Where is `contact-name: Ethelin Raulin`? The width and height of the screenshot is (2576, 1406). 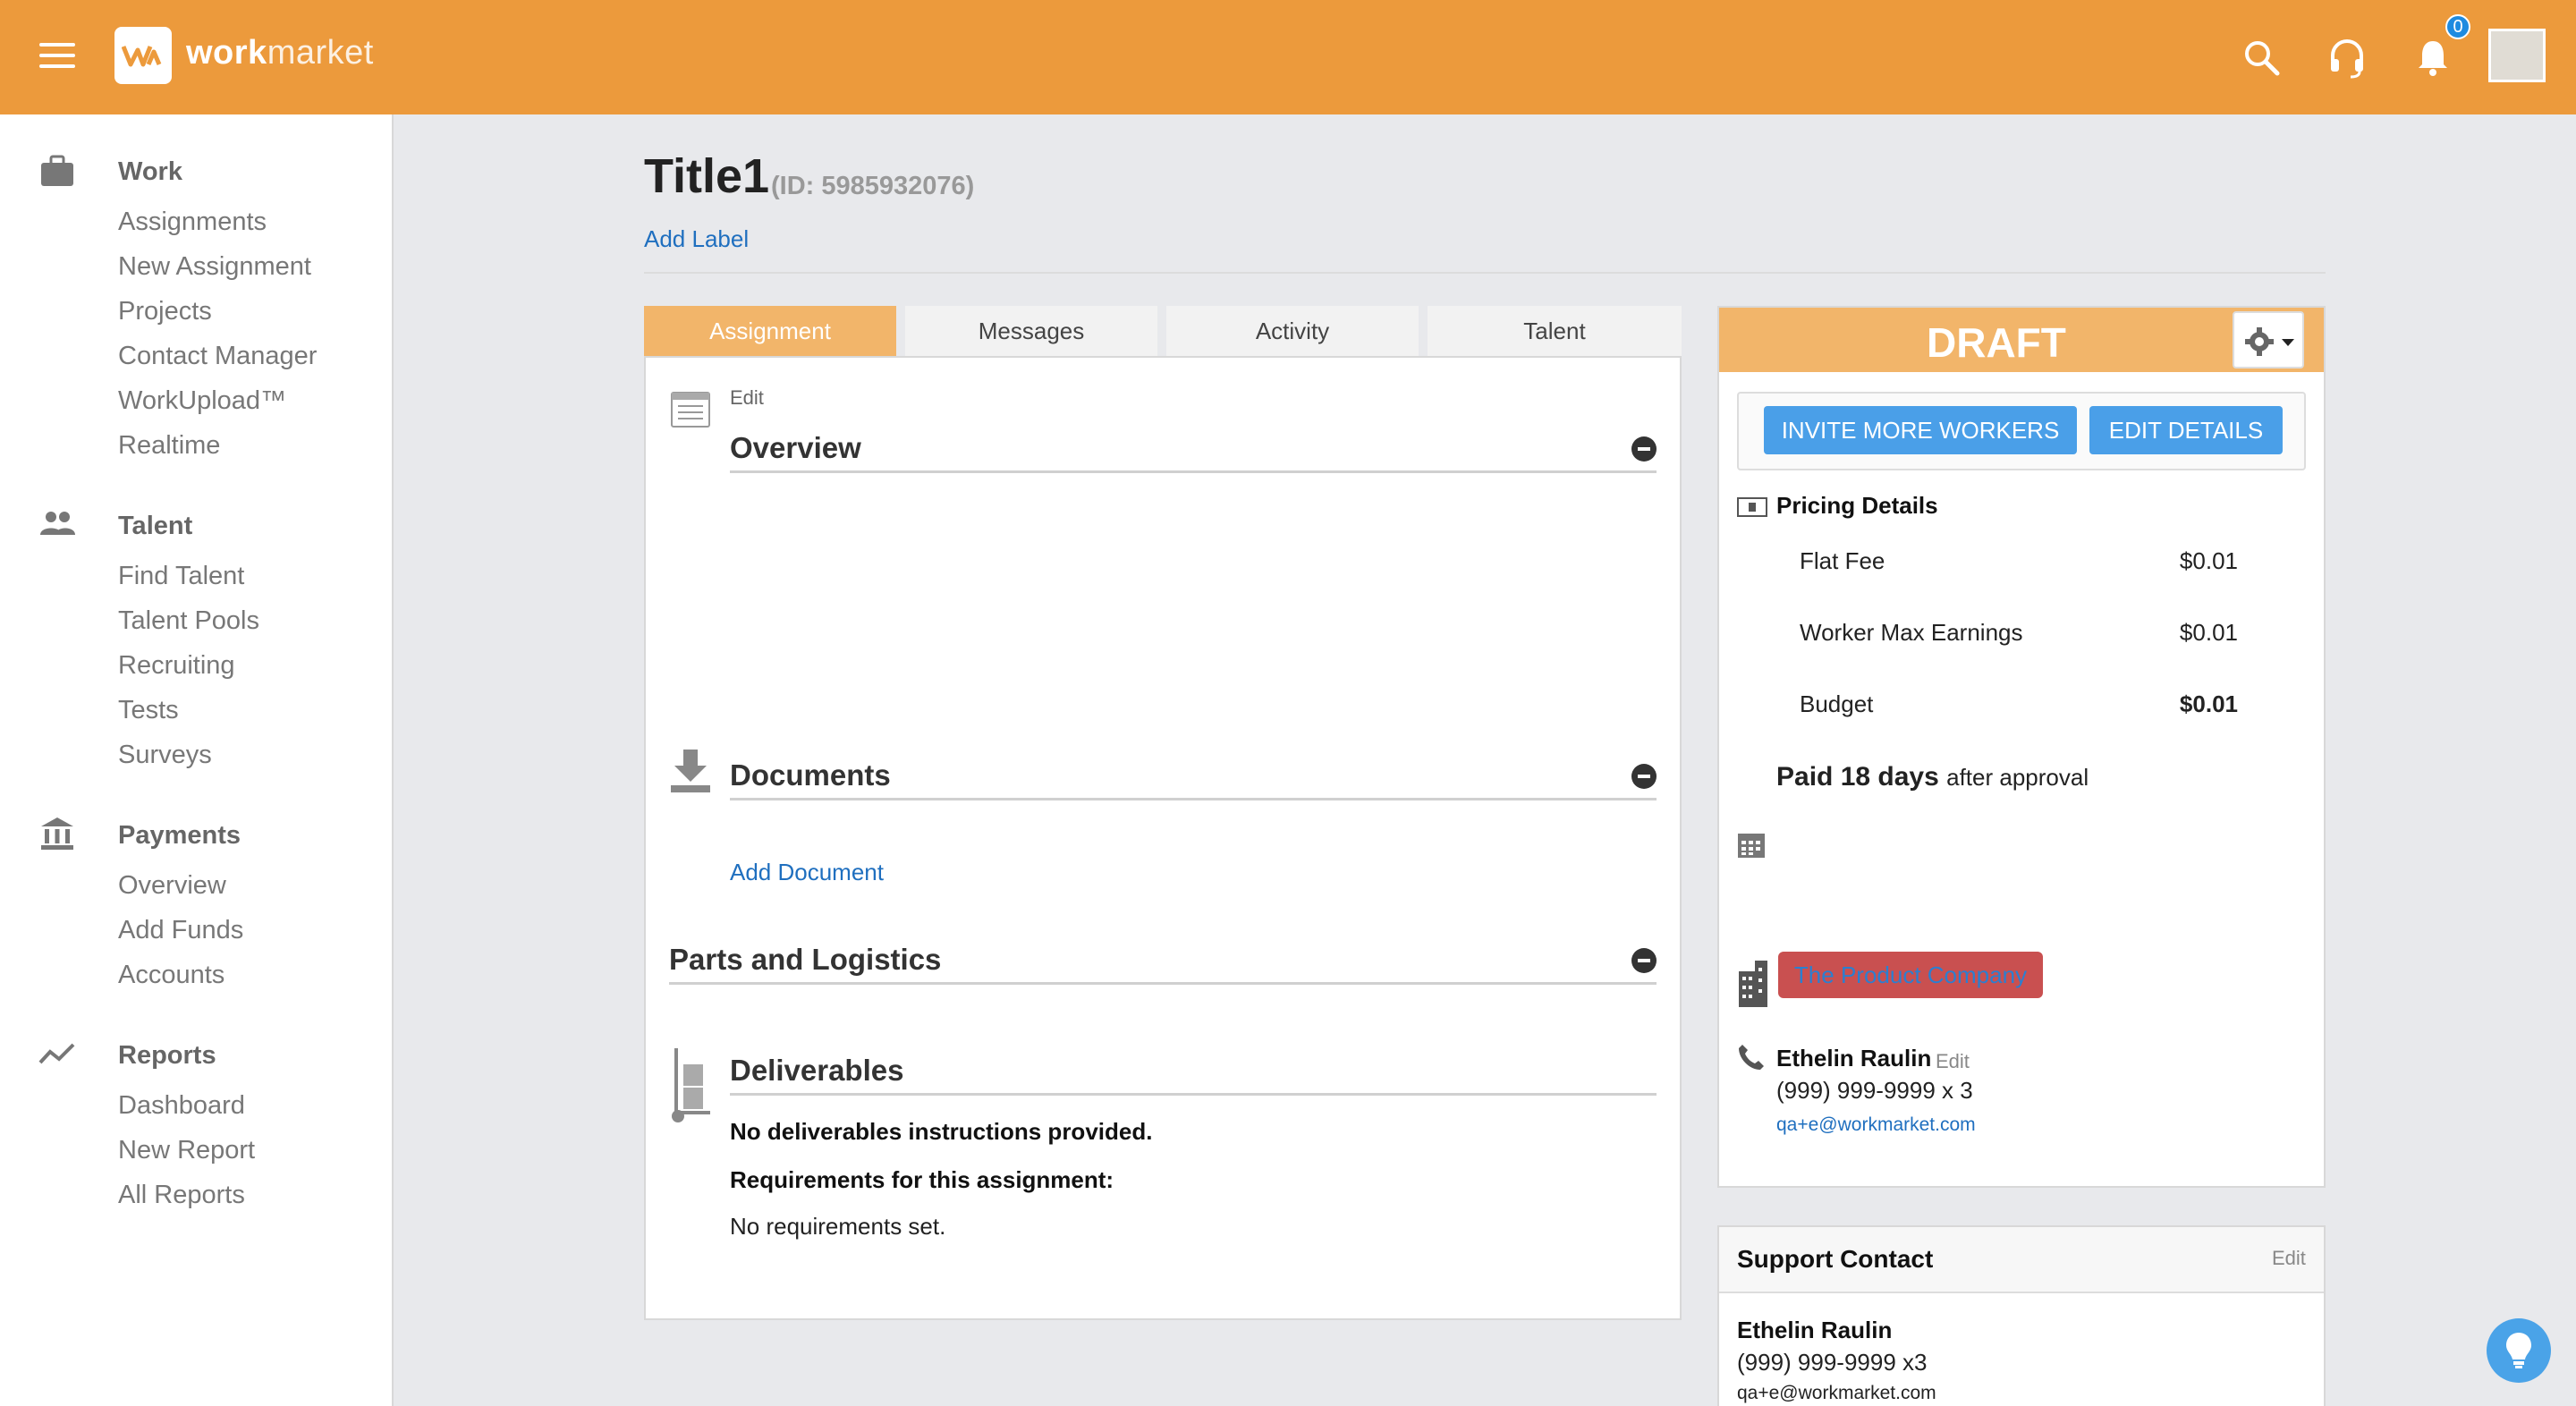 contact-name: Ethelin Raulin is located at coordinates (1854, 1058).